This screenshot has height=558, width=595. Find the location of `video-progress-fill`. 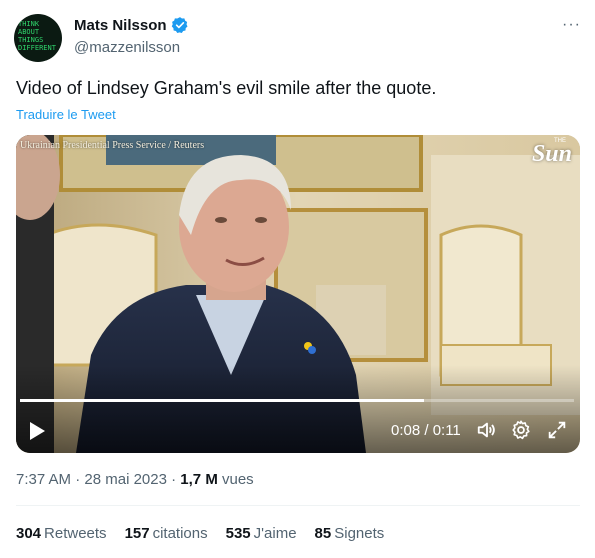

video-progress-fill is located at coordinates (222, 400).